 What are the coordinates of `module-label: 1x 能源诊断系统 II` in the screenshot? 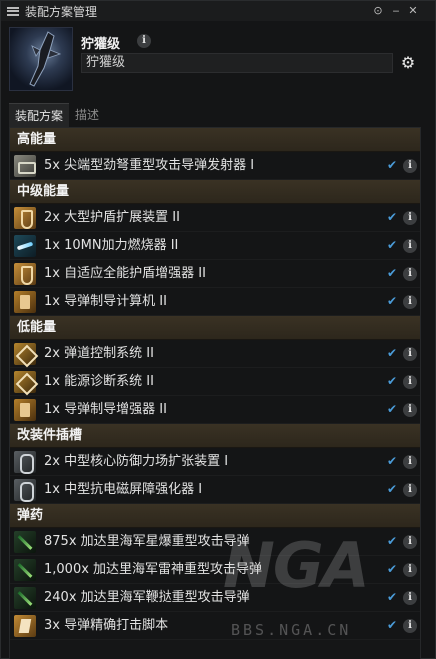 It's located at (99, 381).